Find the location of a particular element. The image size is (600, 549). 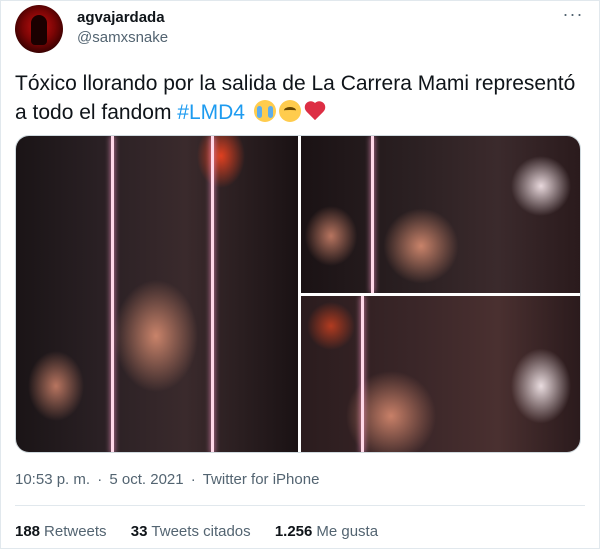

quotes-label: Tweets citados is located at coordinates (201, 531).